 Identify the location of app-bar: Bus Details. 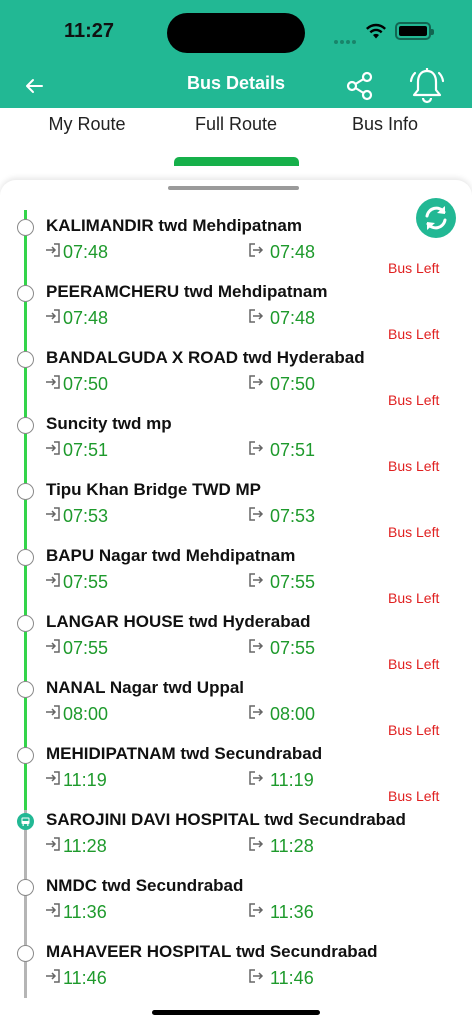
(236, 86).